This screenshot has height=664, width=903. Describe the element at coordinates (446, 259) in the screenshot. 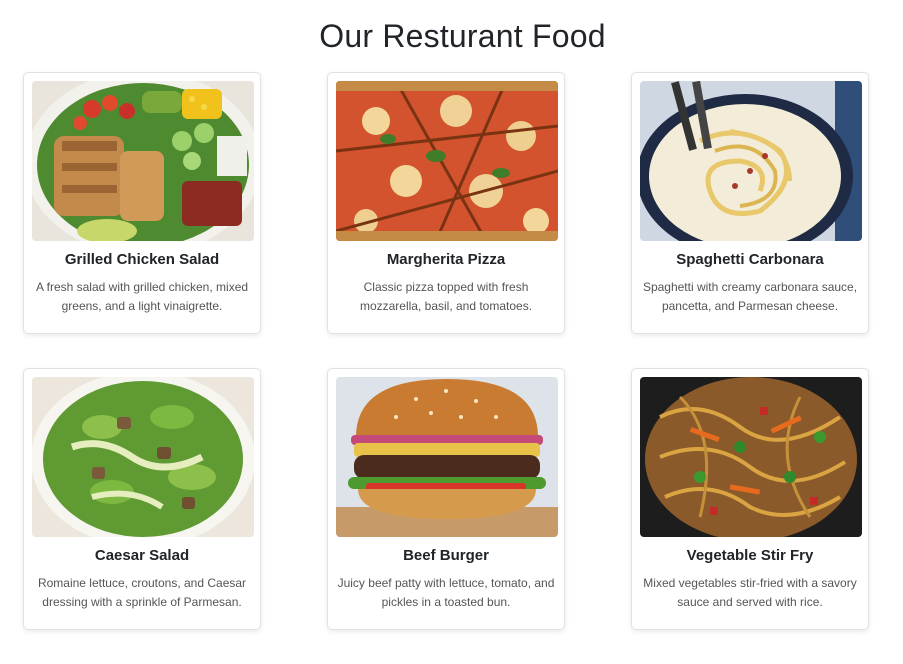

I see `food-name: Margherita Pizza` at that location.